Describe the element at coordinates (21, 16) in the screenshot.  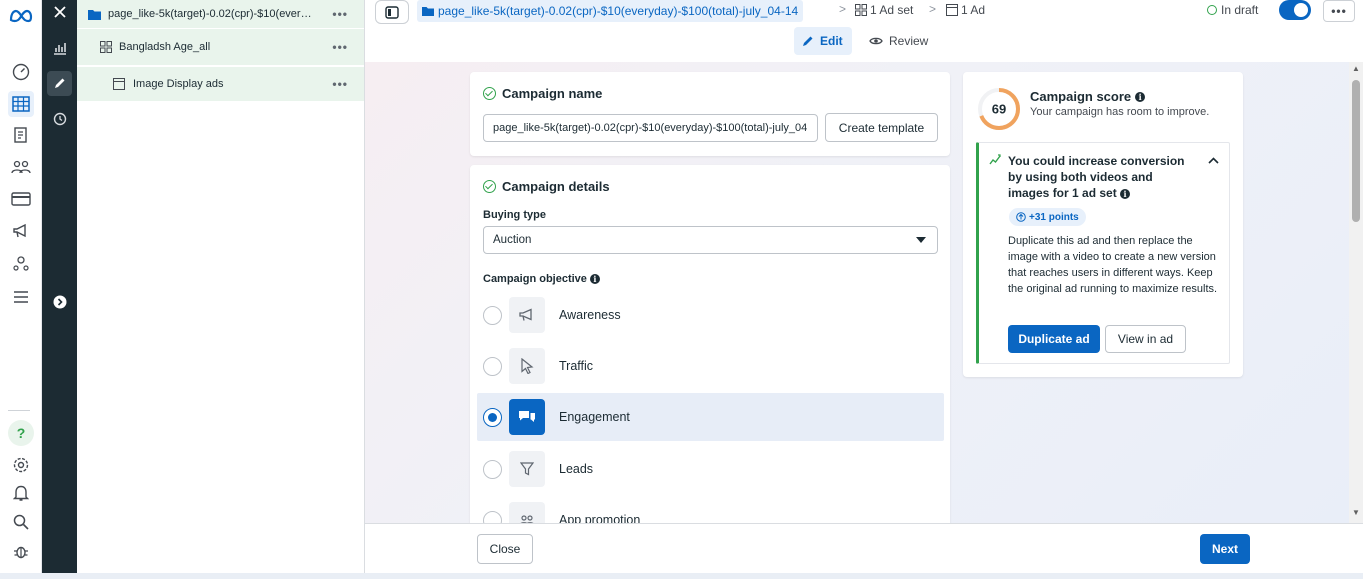
I see `meta-logo-icon` at that location.